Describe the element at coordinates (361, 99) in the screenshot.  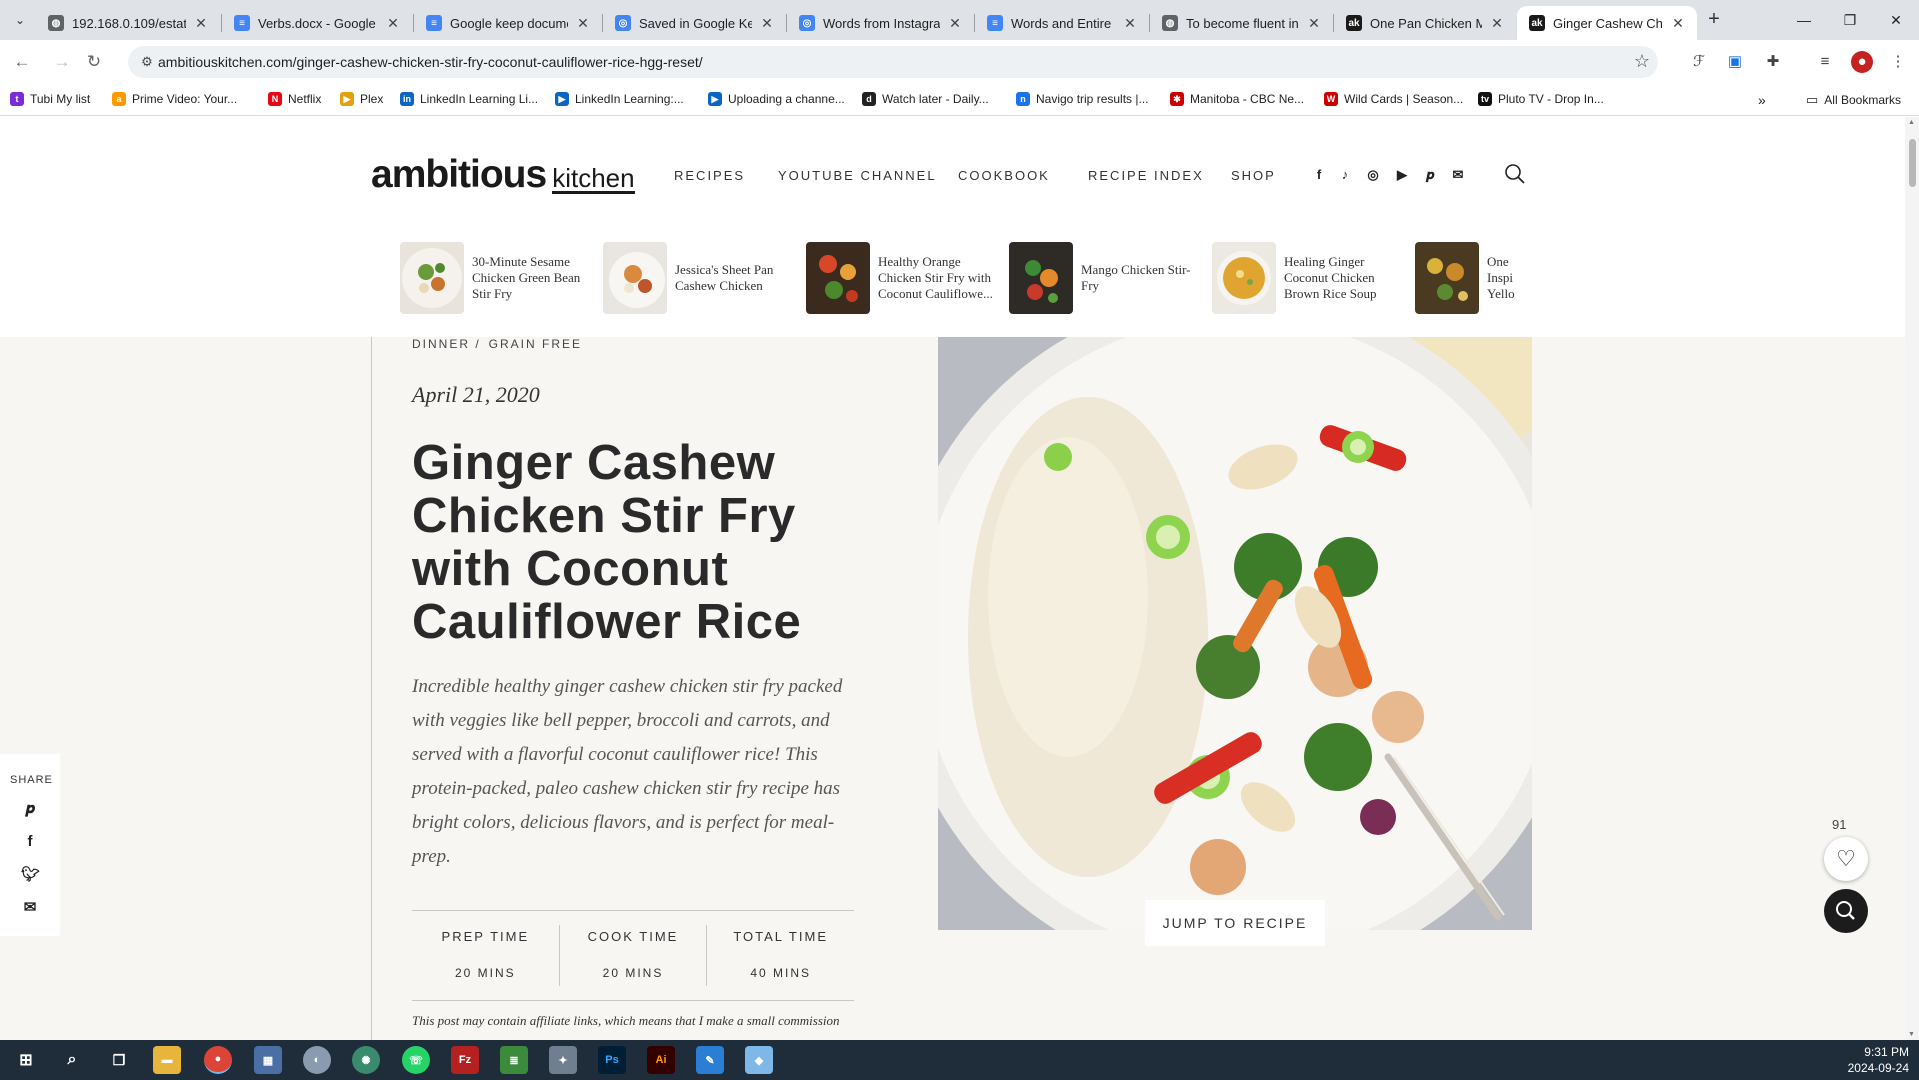
I see `bookmark-item: ▶ Plex` at that location.